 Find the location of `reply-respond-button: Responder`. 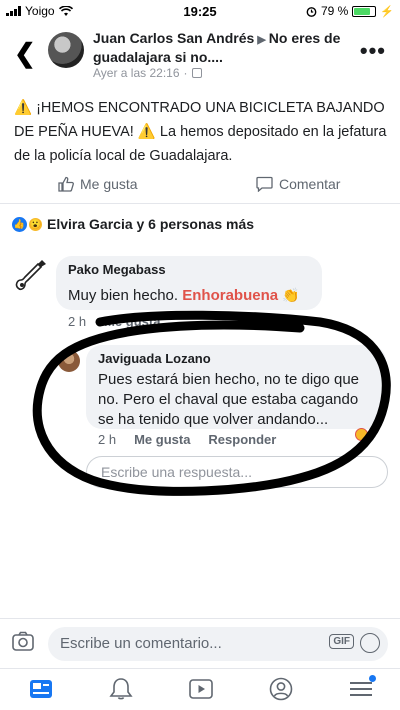

reply-respond-button: Responder is located at coordinates (242, 439).